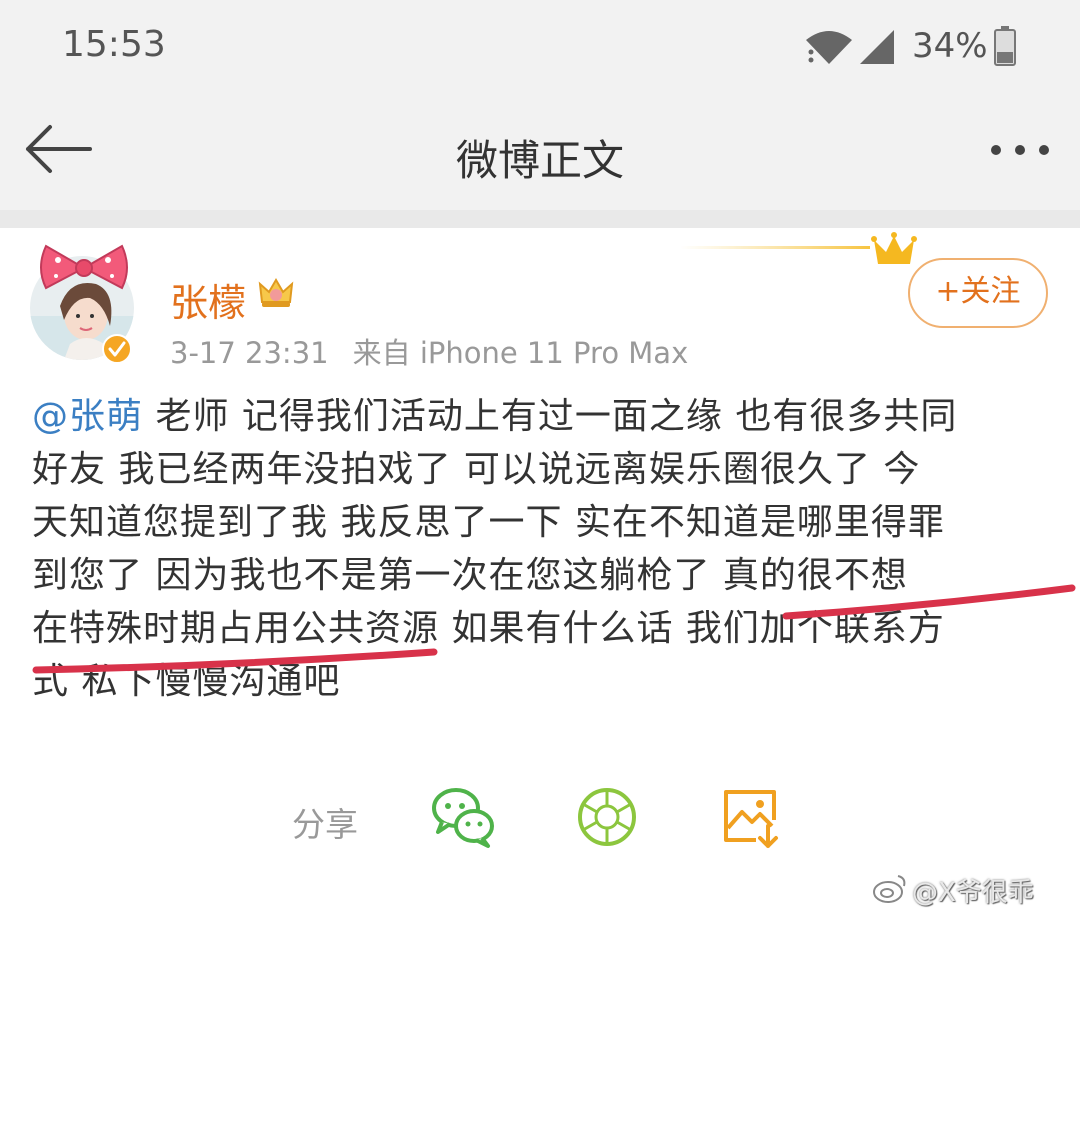 This screenshot has width=1080, height=1142. I want to click on verified-badge-icon, so click(117, 349).